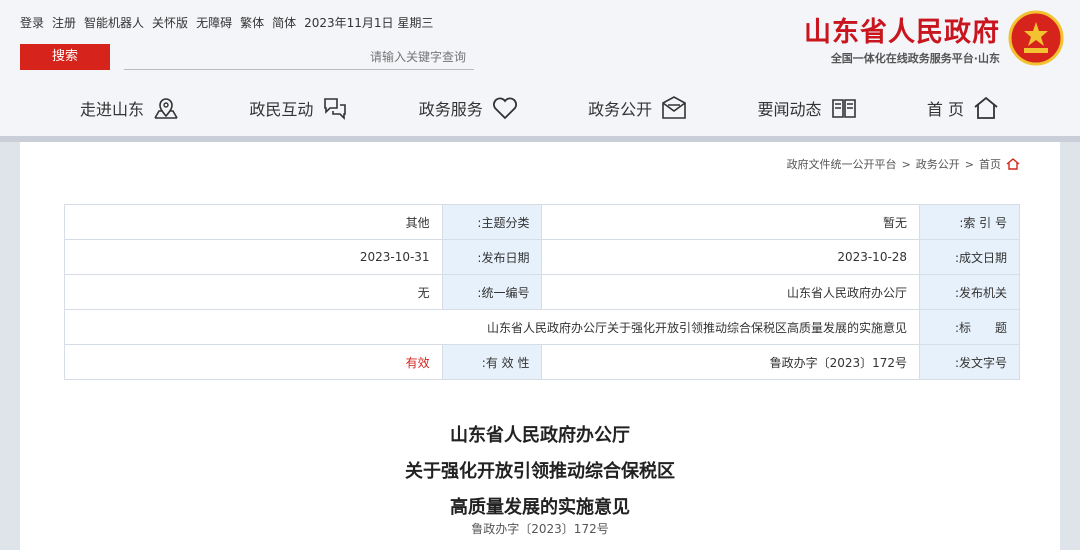  What do you see at coordinates (369, 23) in the screenshot?
I see `current-date: 2023年11月1日 星期三` at bounding box center [369, 23].